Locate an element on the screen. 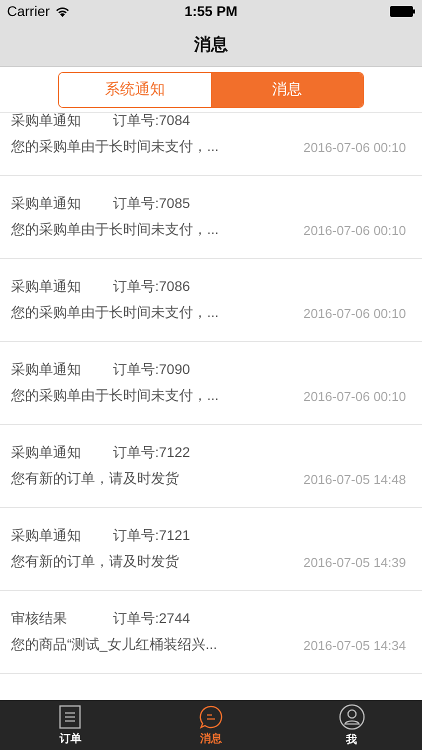 This screenshot has height=750, width=422. document-icon is located at coordinates (70, 716).